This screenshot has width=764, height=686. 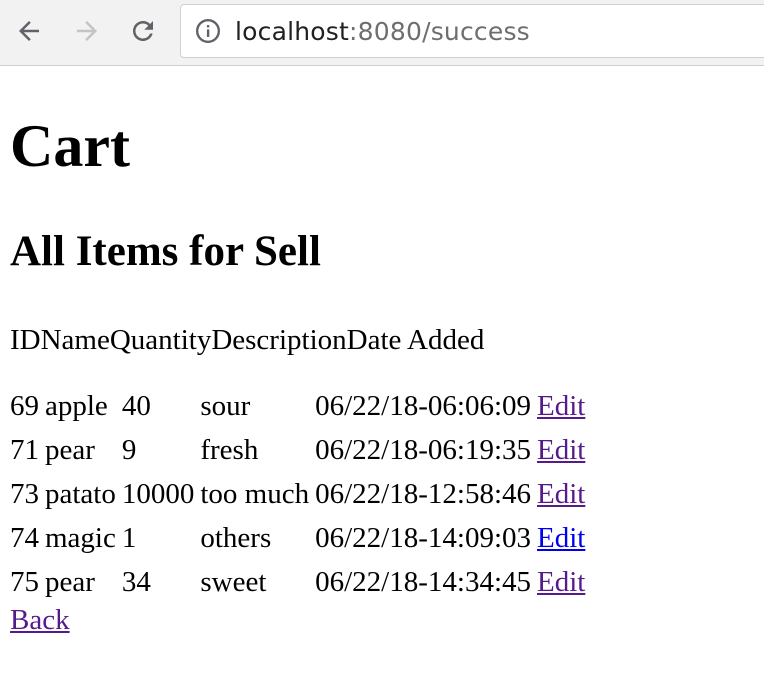 What do you see at coordinates (208, 31) in the screenshot?
I see `info-icon` at bounding box center [208, 31].